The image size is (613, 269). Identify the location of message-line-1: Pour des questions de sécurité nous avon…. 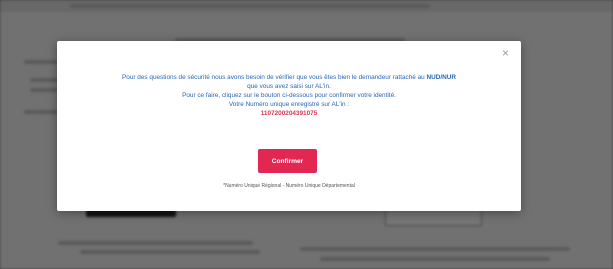
(289, 77).